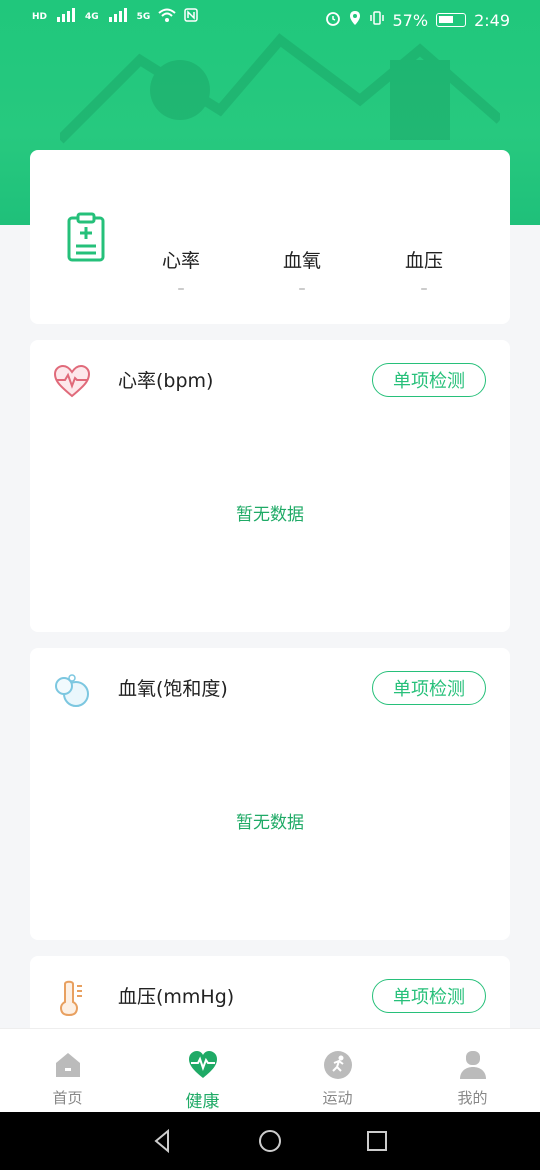 The width and height of the screenshot is (540, 1170). I want to click on section-title: 血氧(饱和度), so click(173, 689).